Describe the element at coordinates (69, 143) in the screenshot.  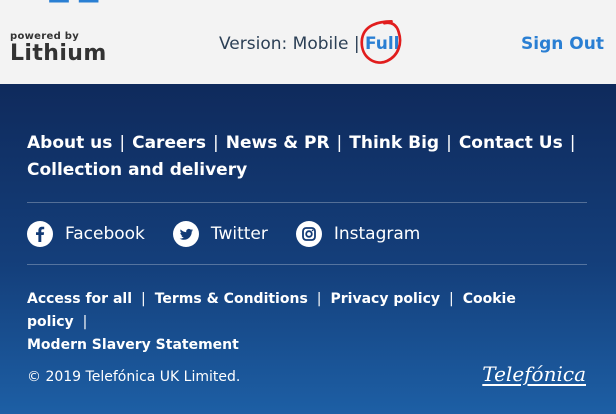
I see `nav-about-us: About us` at that location.